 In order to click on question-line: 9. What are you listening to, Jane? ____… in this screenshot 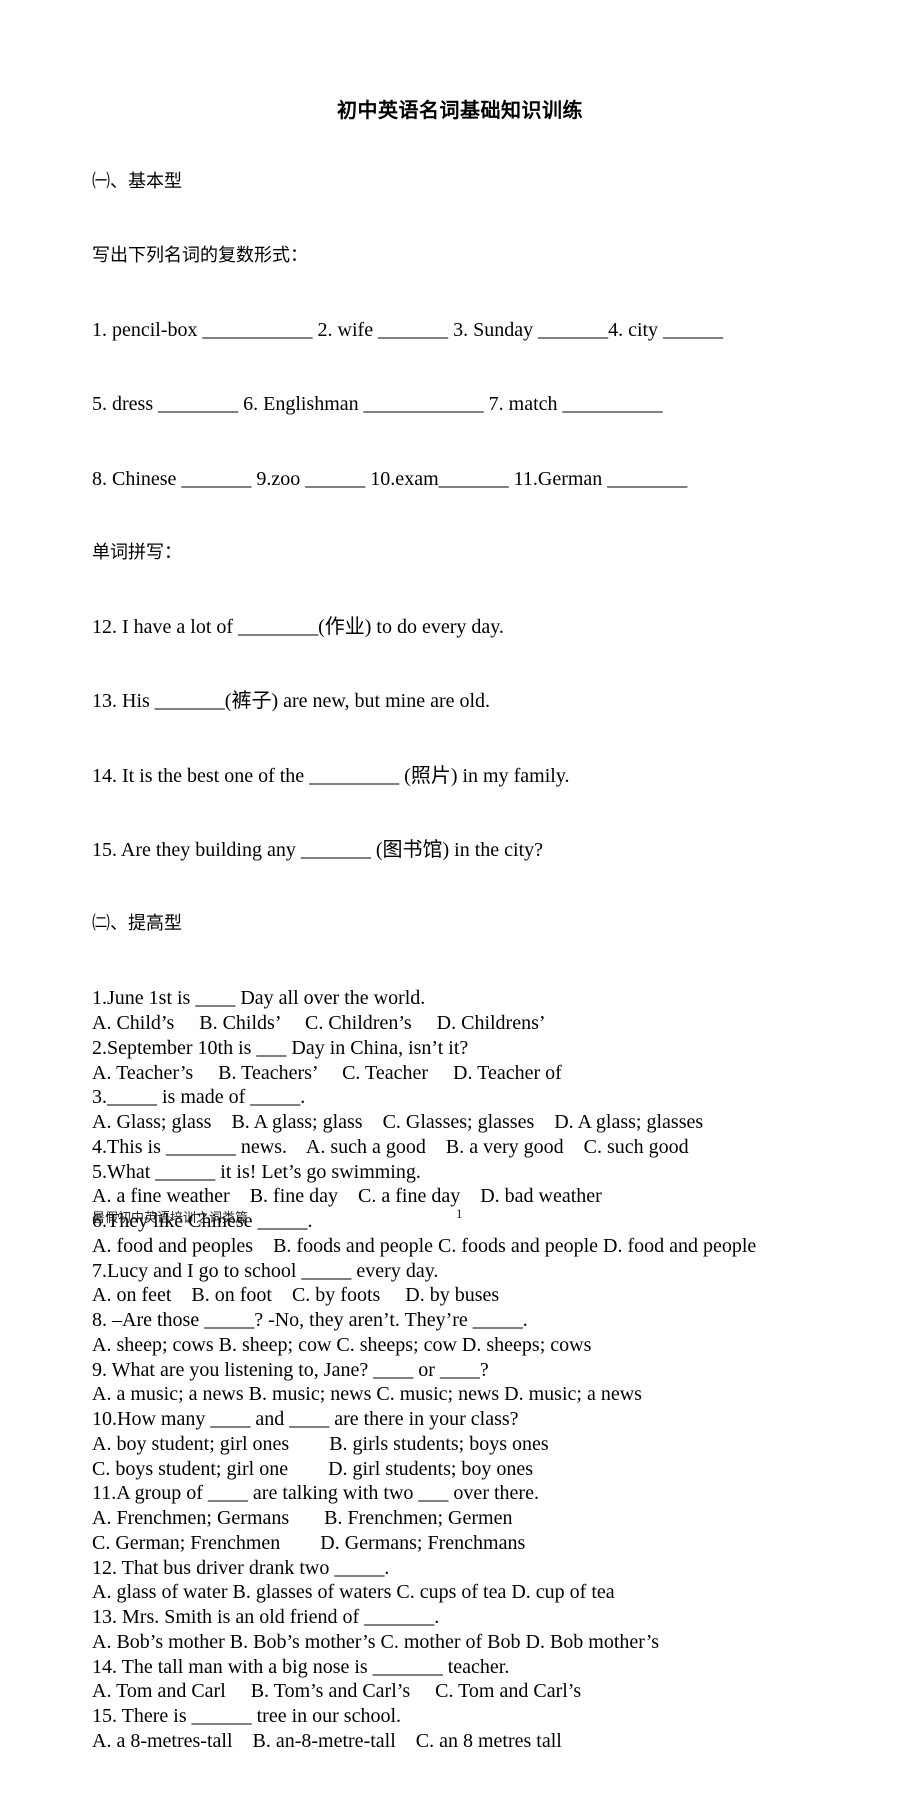, I will do `click(290, 1369)`.